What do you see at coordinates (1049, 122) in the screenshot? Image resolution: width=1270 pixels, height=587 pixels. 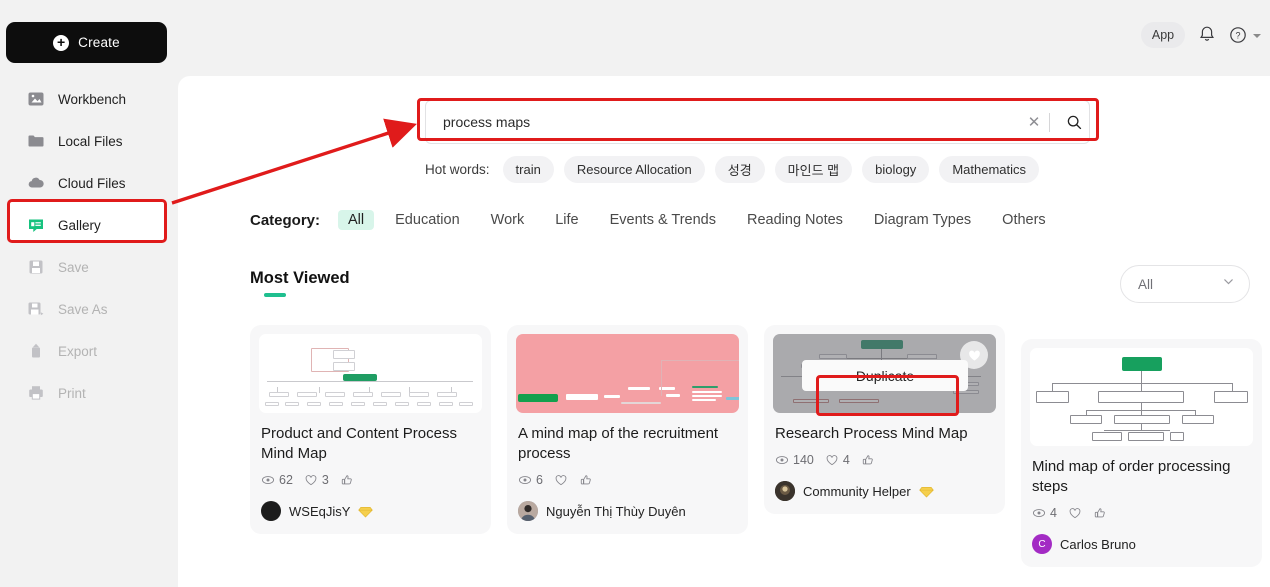 I see `divider` at bounding box center [1049, 122].